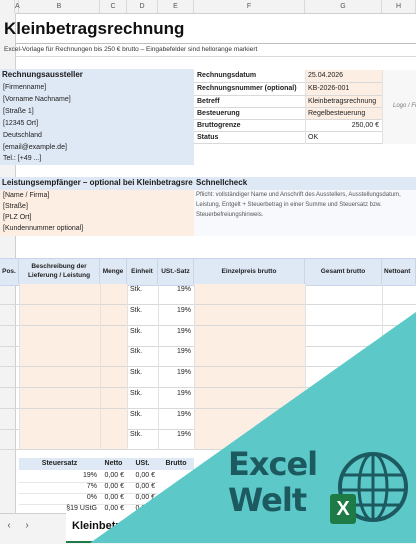 This screenshot has height=544, width=416. What do you see at coordinates (97, 136) in the screenshot?
I see `issuer-line: Deutschland` at bounding box center [97, 136].